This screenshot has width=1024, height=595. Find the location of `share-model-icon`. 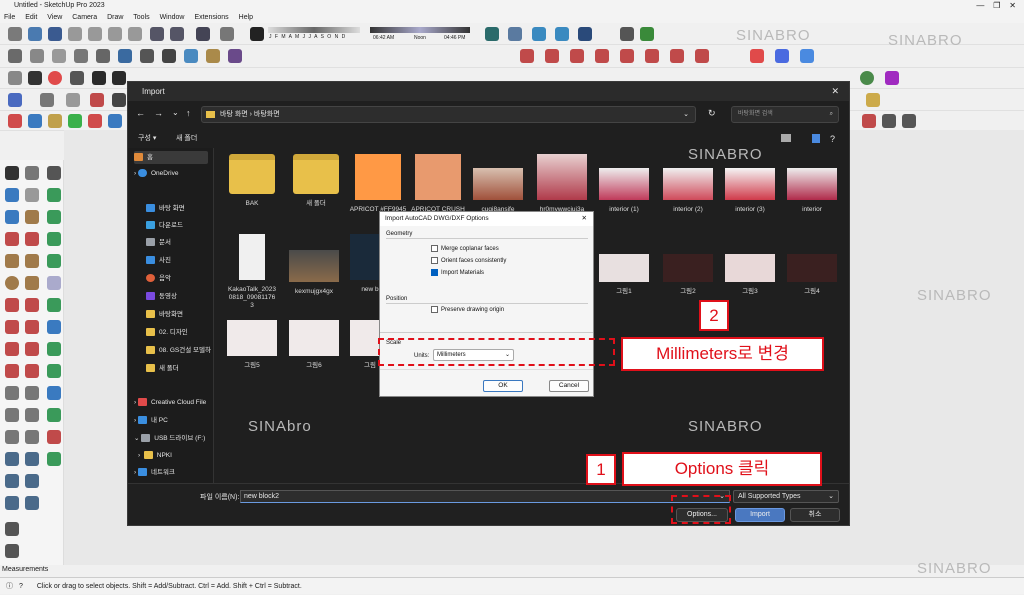

share-model-icon is located at coordinates (515, 34).